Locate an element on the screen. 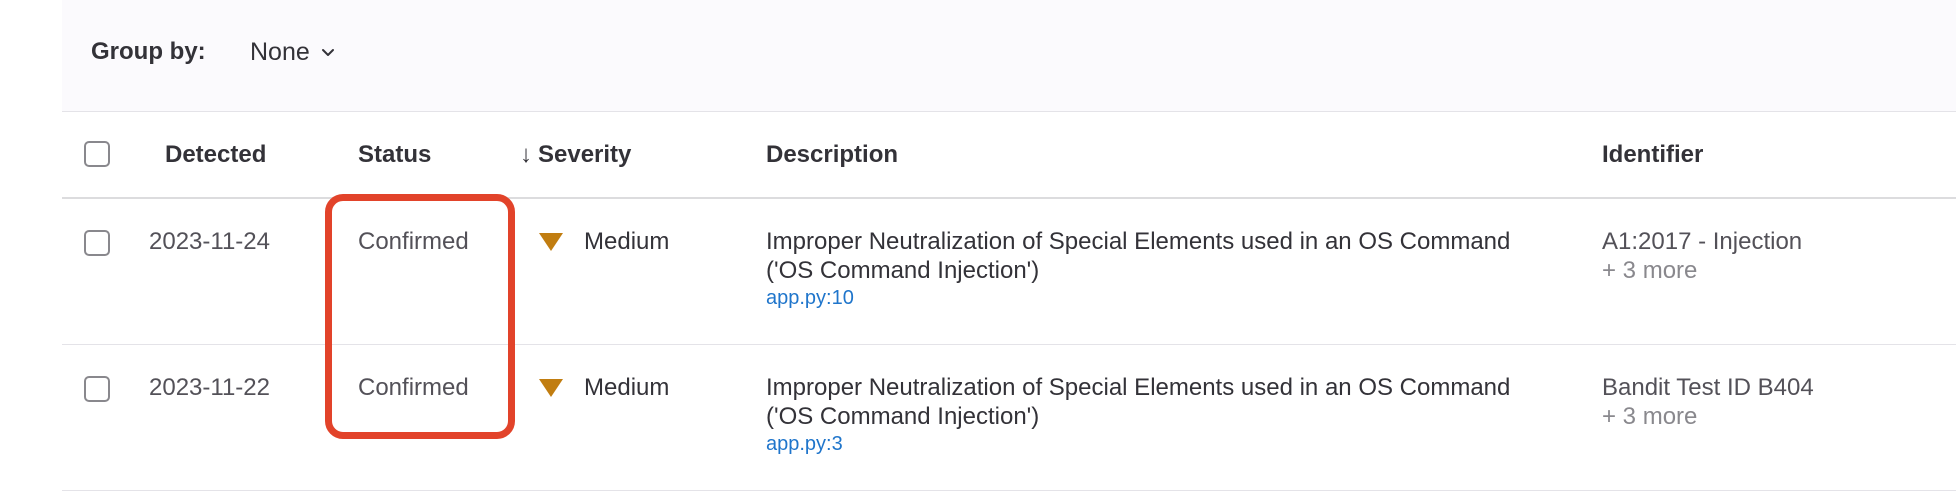 Image resolution: width=1956 pixels, height=491 pixels. group-by-label: Group by: is located at coordinates (148, 51).